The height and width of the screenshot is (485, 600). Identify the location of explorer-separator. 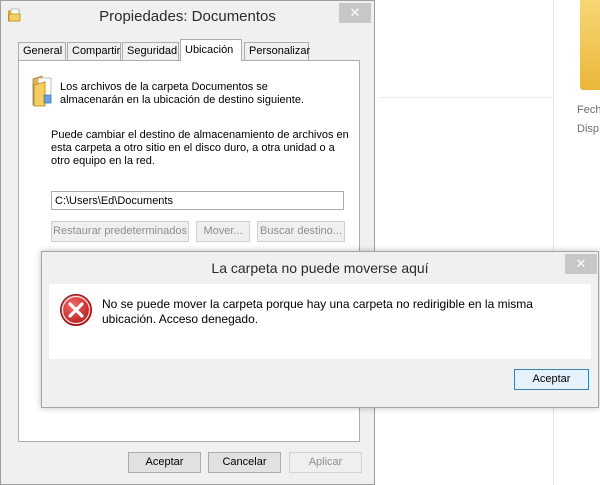
(466, 97).